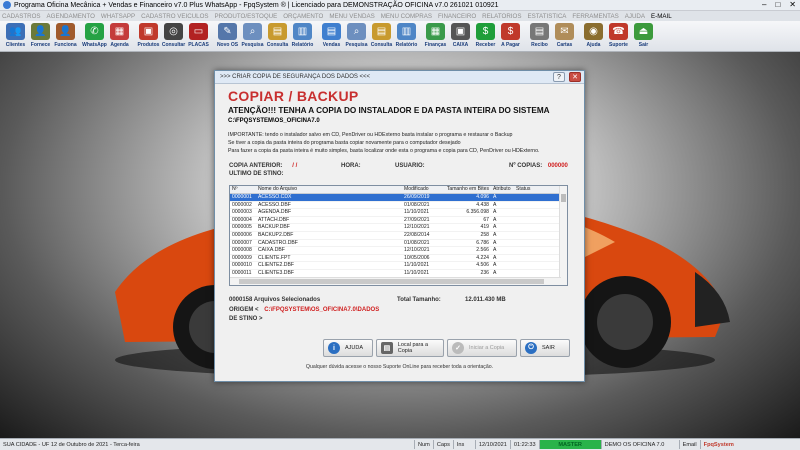  What do you see at coordinates (71, 16) in the screenshot?
I see `menu-item: AGENDAMENTO` at bounding box center [71, 16].